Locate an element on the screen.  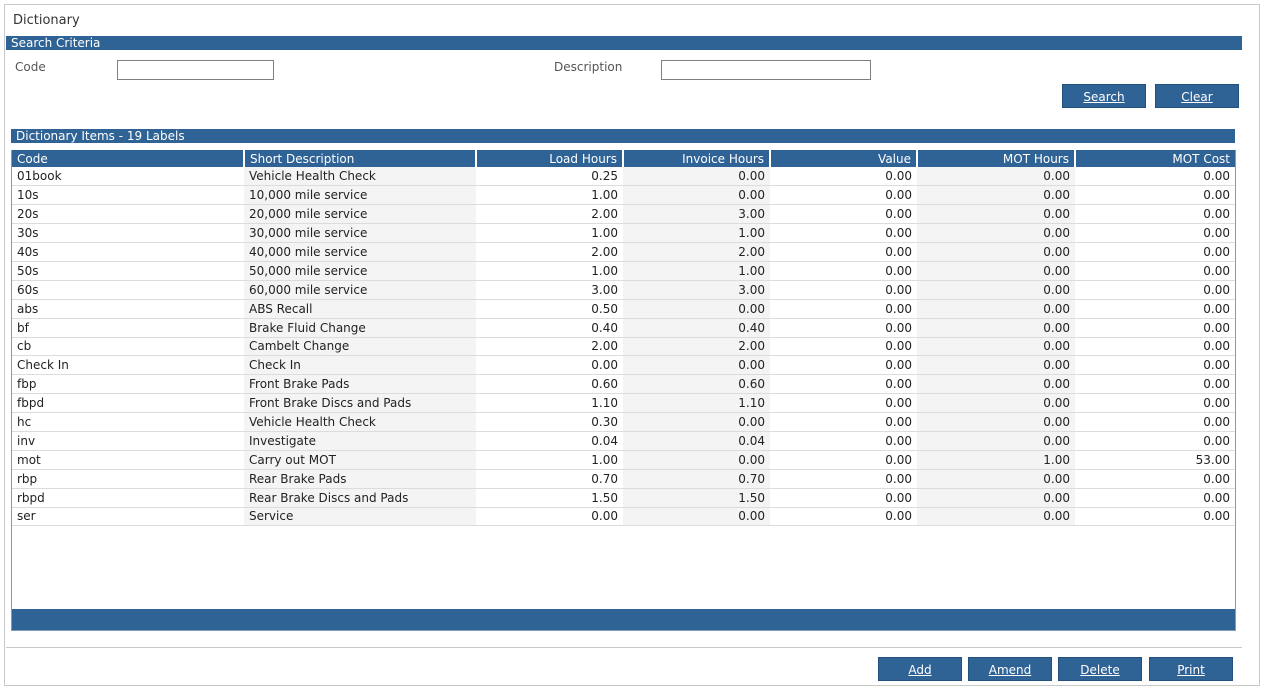
table-row: rbp Rear Brake Pads 0.70 0.70 0.00 0.00 0.00 is located at coordinates (623, 479).